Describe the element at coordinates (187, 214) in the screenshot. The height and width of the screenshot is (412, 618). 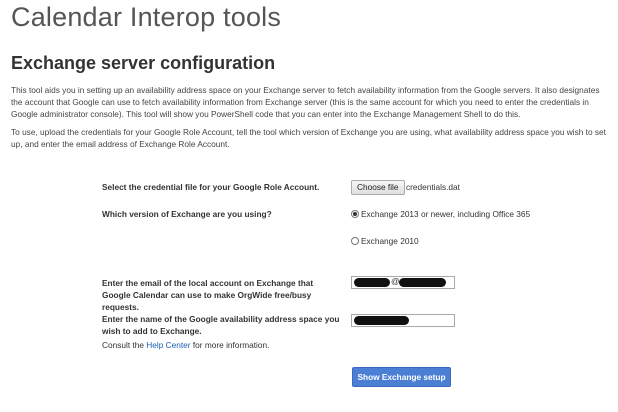
I see `exchange-version-label: Which version of Exchange are you using?` at that location.